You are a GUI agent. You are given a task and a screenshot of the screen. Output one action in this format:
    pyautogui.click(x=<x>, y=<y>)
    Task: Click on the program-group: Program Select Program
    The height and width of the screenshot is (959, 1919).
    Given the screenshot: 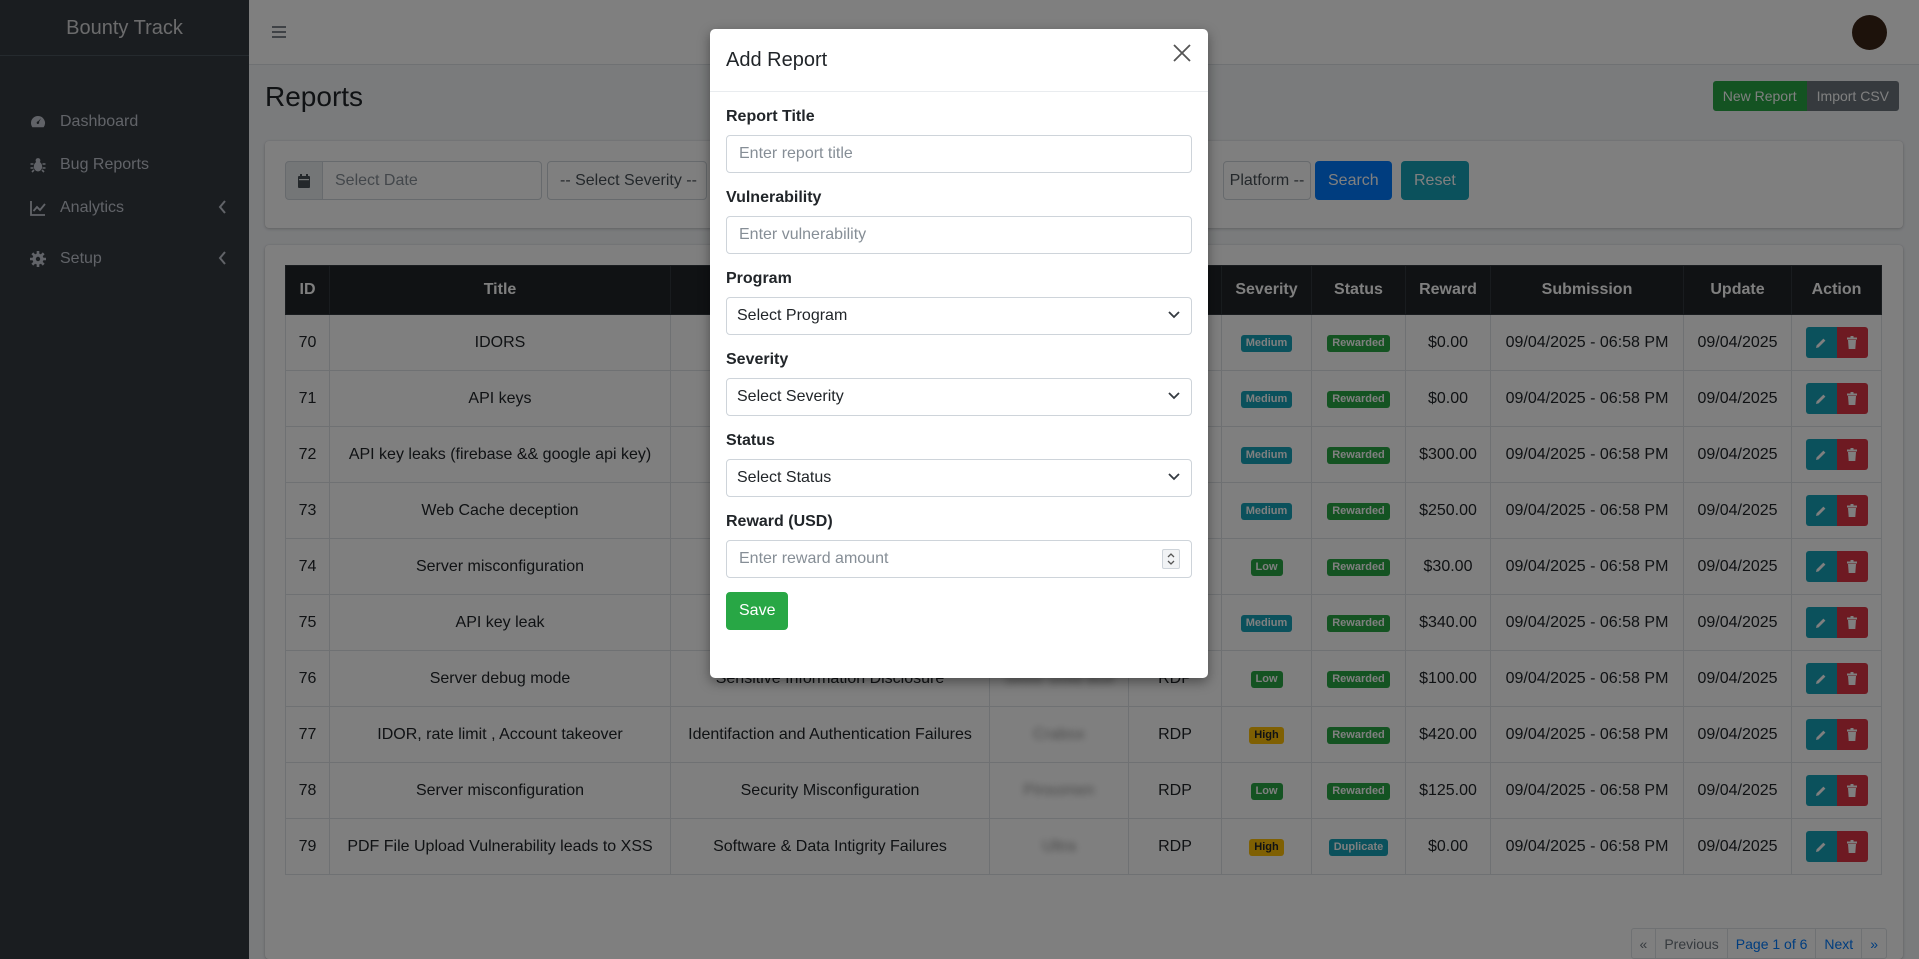 What is the action you would take?
    pyautogui.click(x=959, y=302)
    